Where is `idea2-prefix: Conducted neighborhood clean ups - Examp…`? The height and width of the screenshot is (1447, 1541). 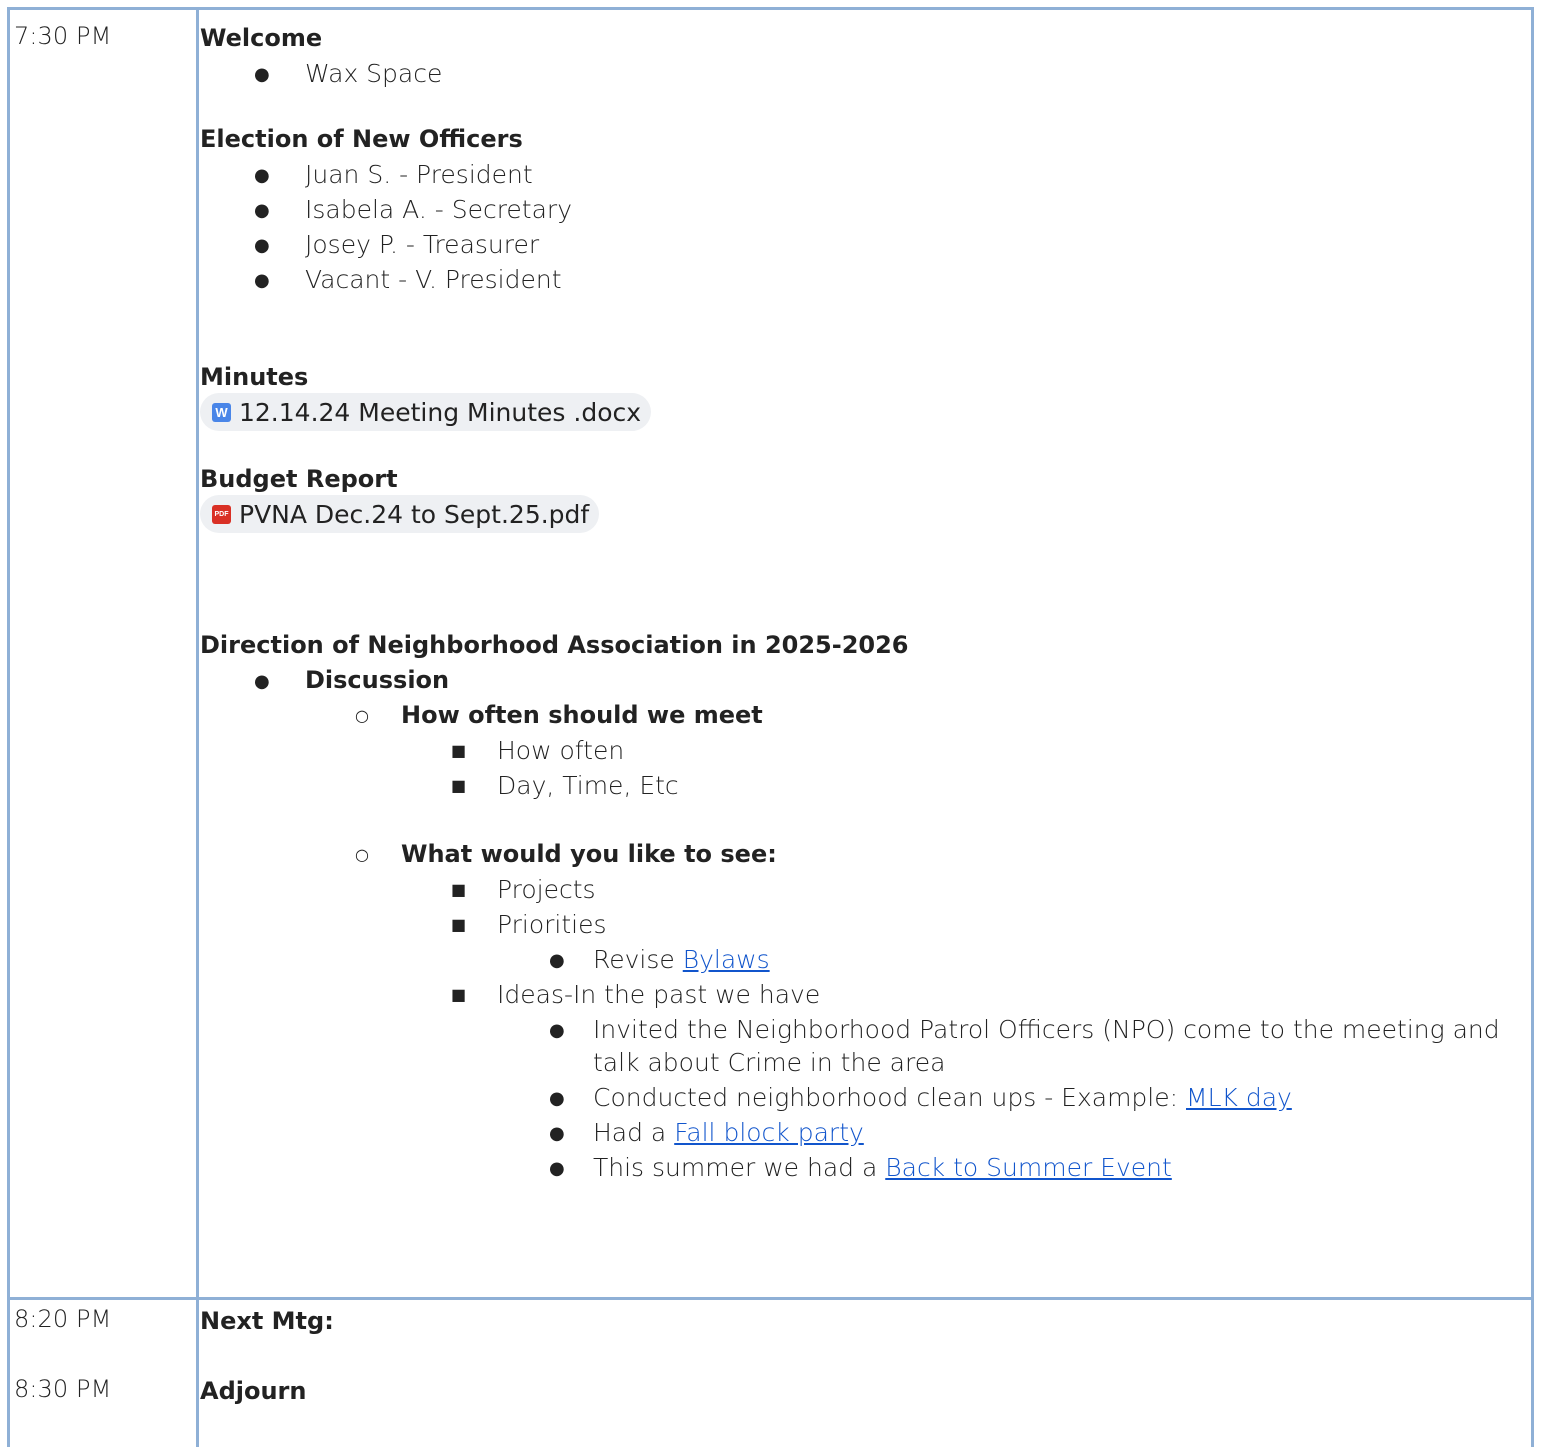
idea2-prefix: Conducted neighborhood clean ups - Examp… is located at coordinates (889, 1097).